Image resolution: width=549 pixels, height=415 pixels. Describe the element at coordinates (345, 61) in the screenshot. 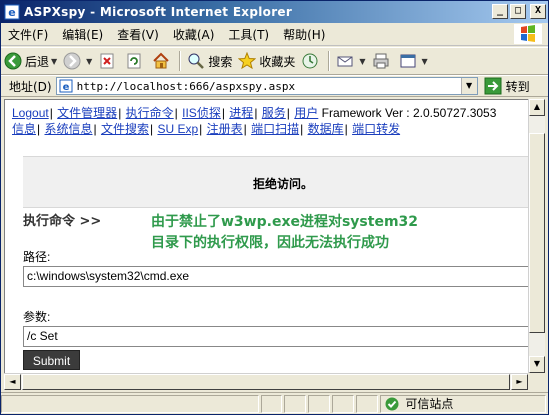

I see `mail-icon` at that location.